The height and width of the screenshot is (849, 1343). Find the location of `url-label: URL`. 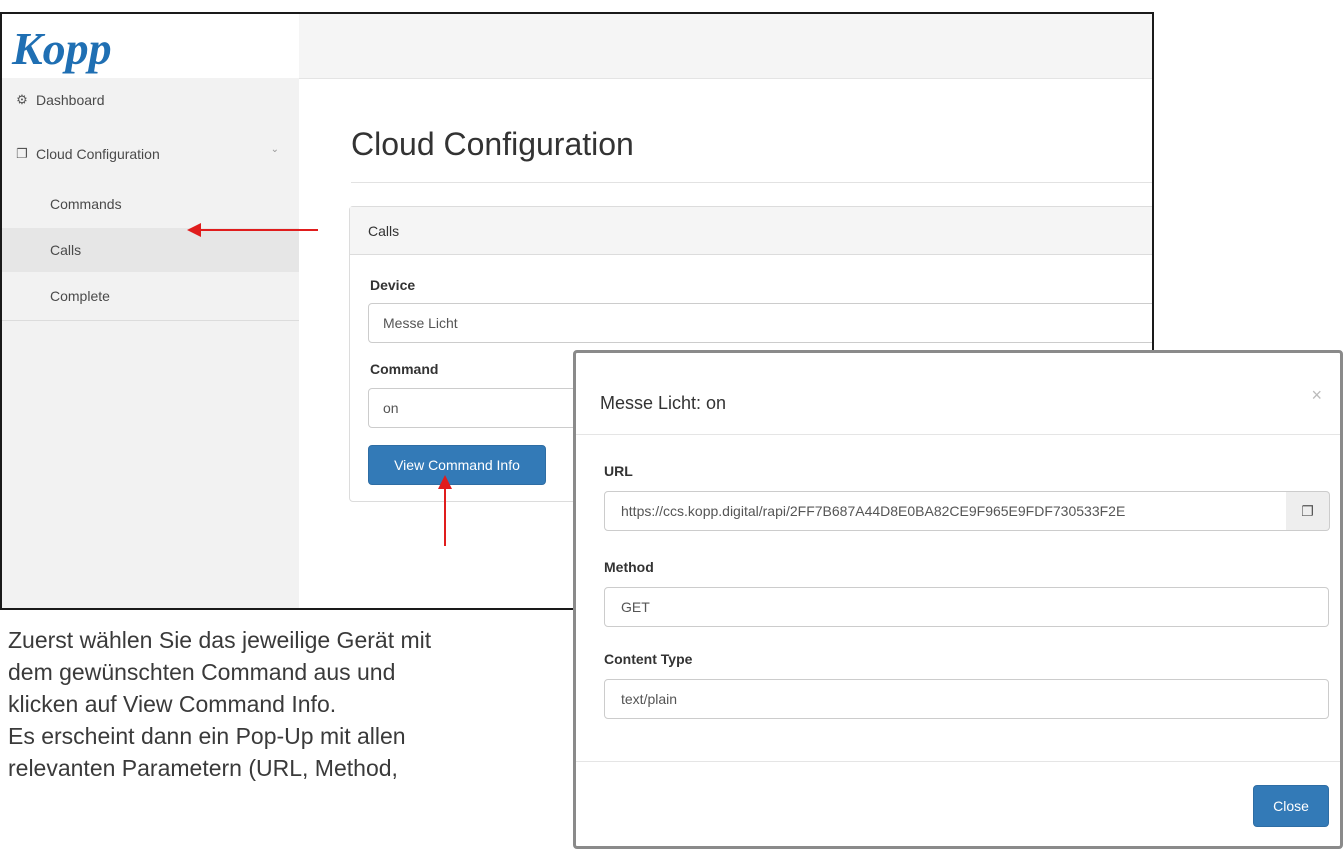

url-label: URL is located at coordinates (618, 471).